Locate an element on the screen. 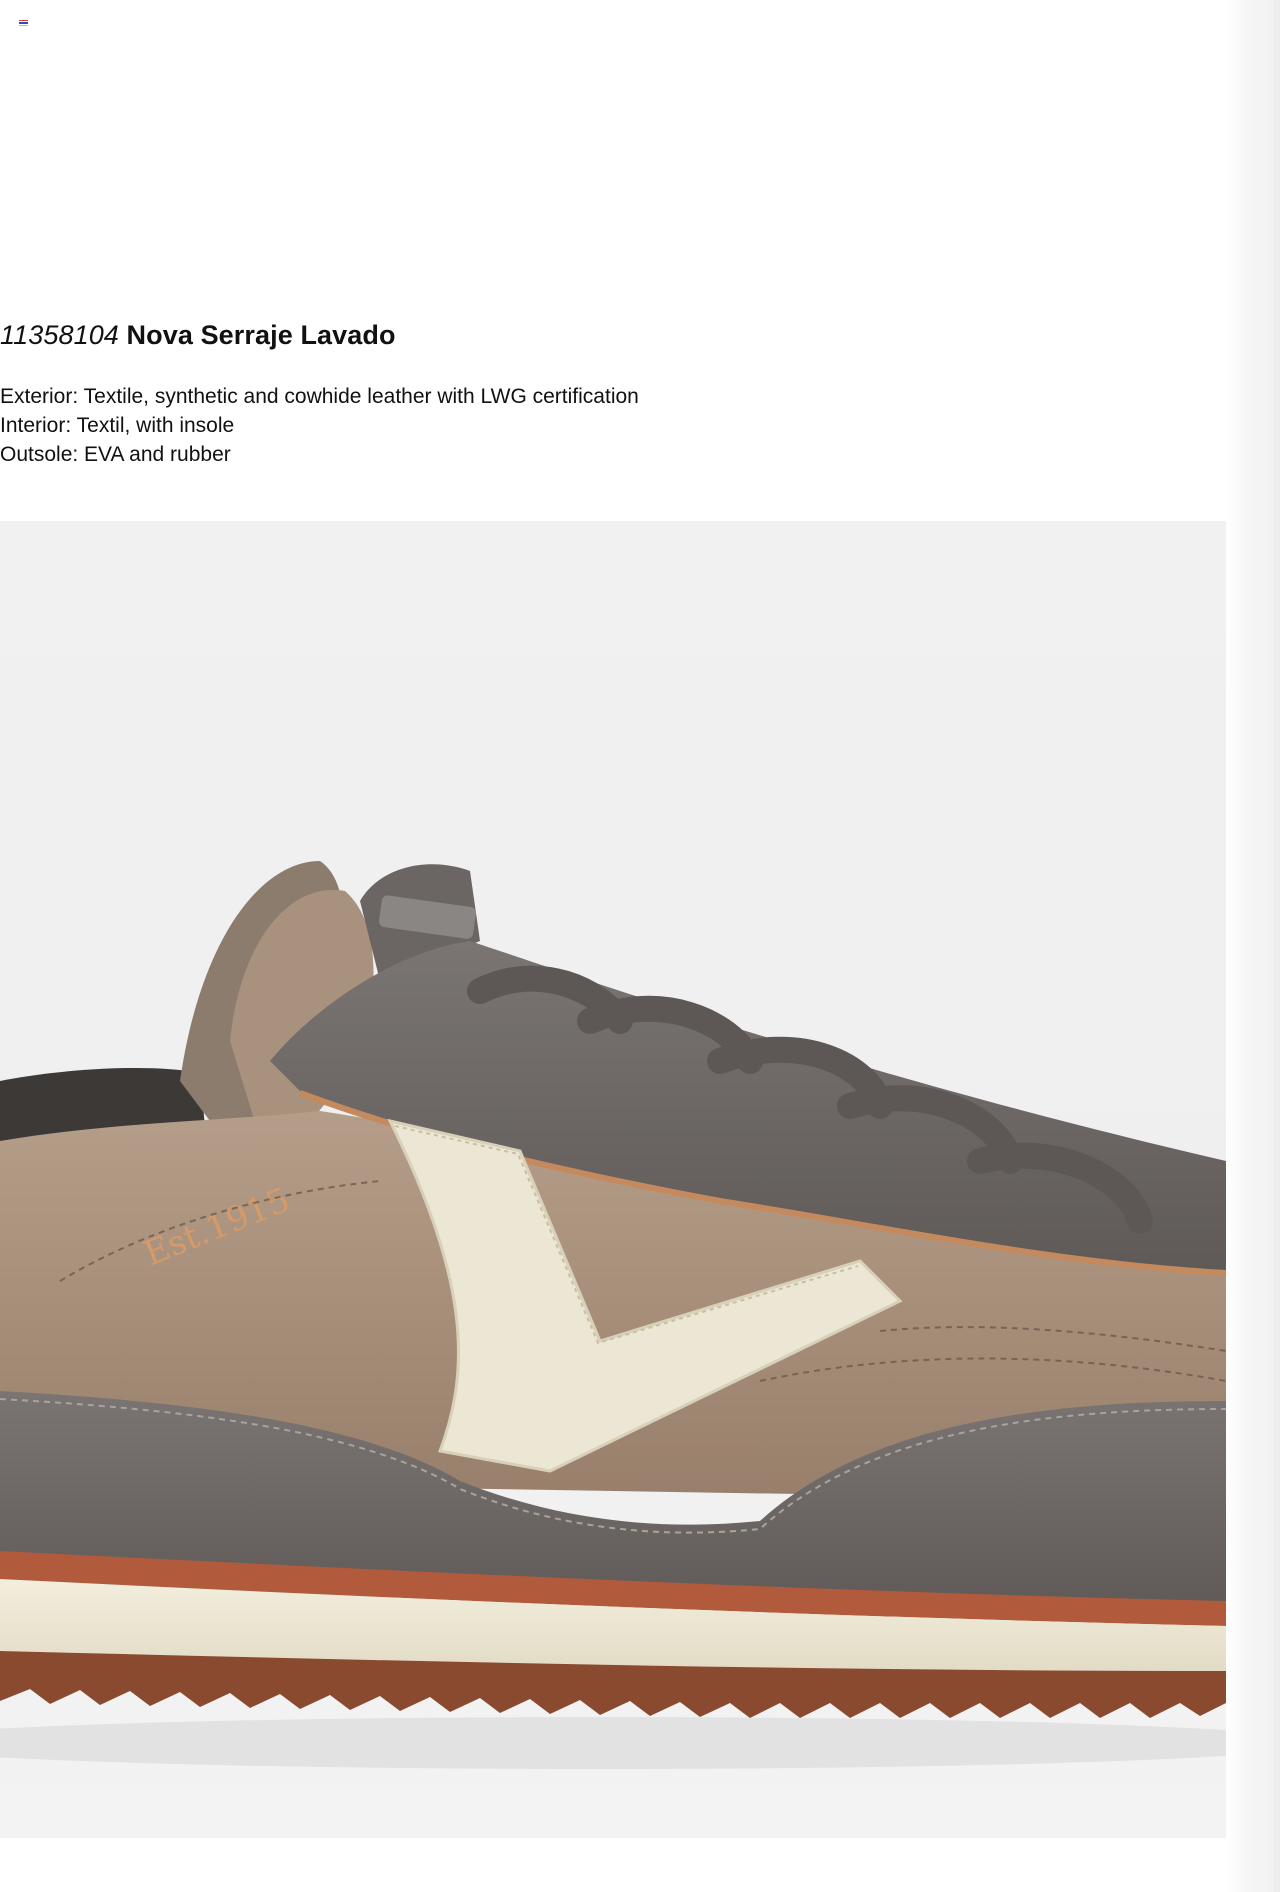 The width and height of the screenshot is (1280, 1892). flag-icon is located at coordinates (23, 23).